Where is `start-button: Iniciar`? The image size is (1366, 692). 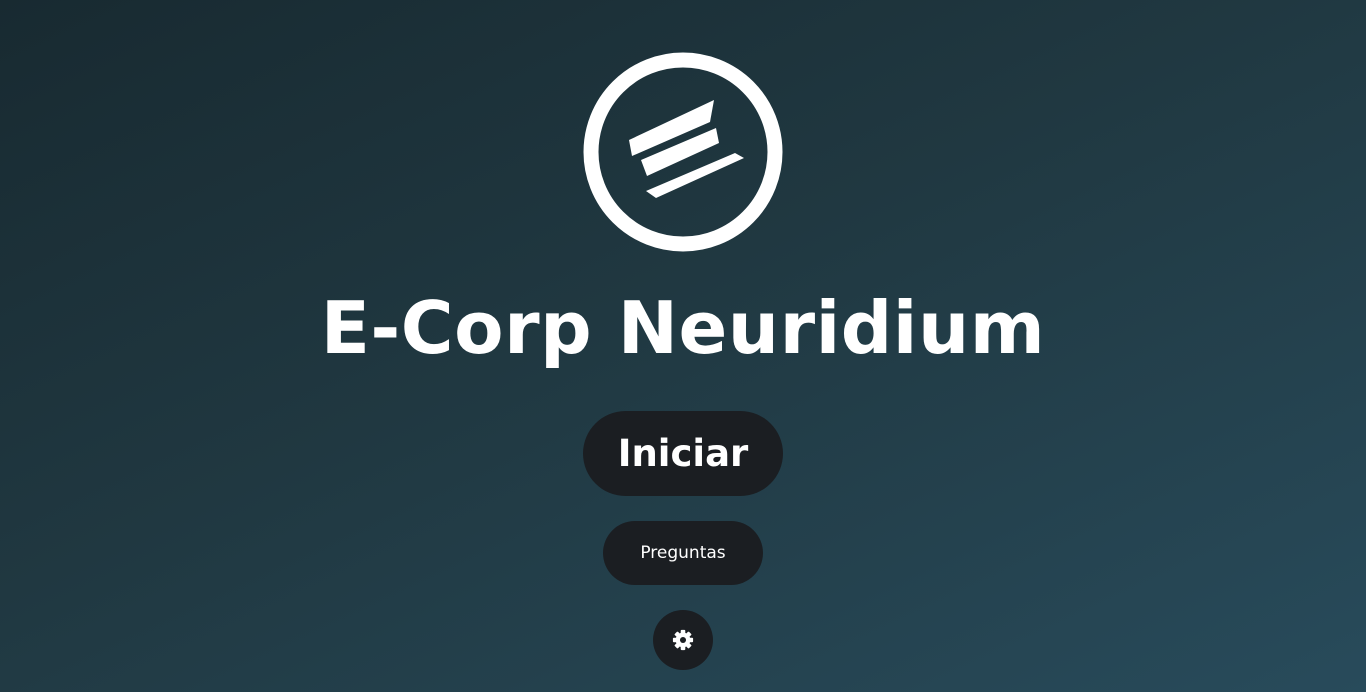 start-button: Iniciar is located at coordinates (683, 453).